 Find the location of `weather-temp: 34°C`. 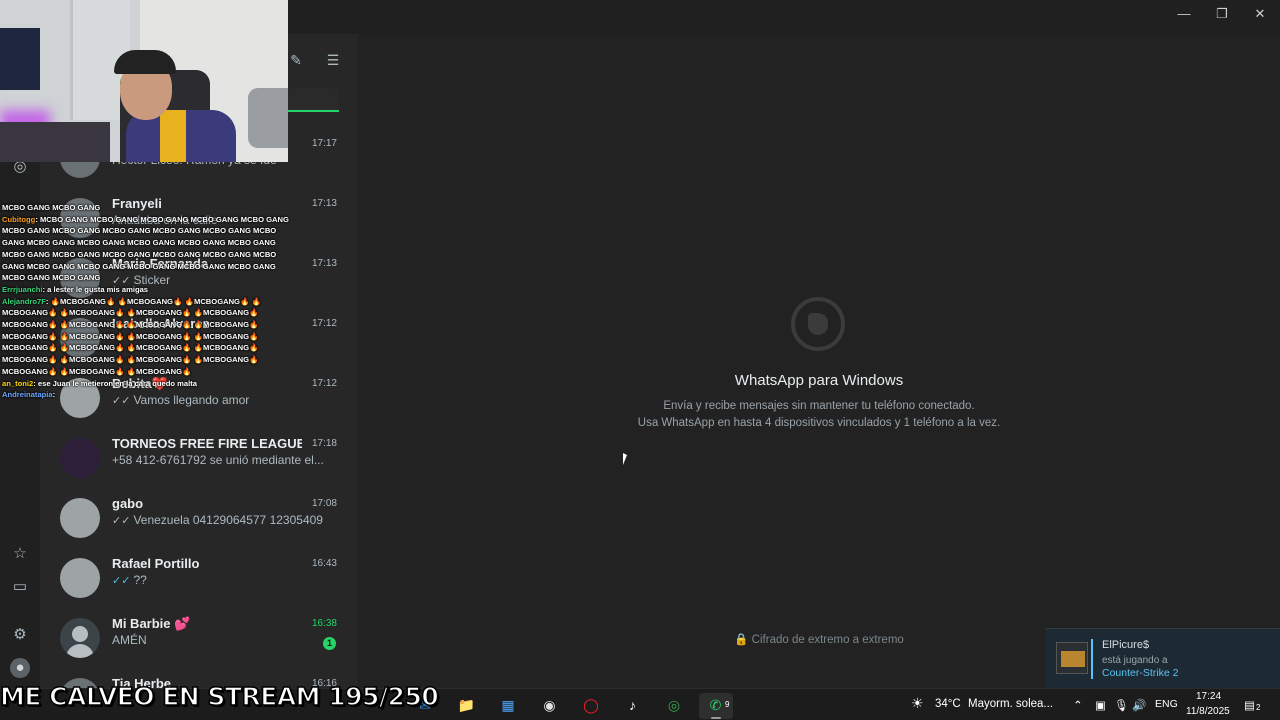

weather-temp: 34°C is located at coordinates (948, 704).